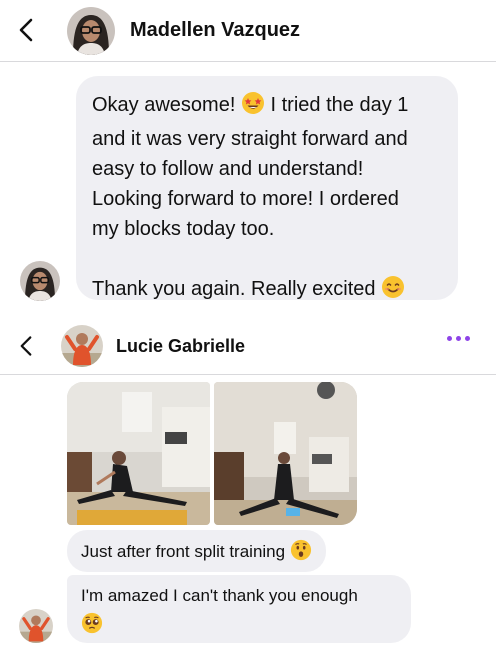  I want to click on message-text: my blocks today too., so click(183, 229).